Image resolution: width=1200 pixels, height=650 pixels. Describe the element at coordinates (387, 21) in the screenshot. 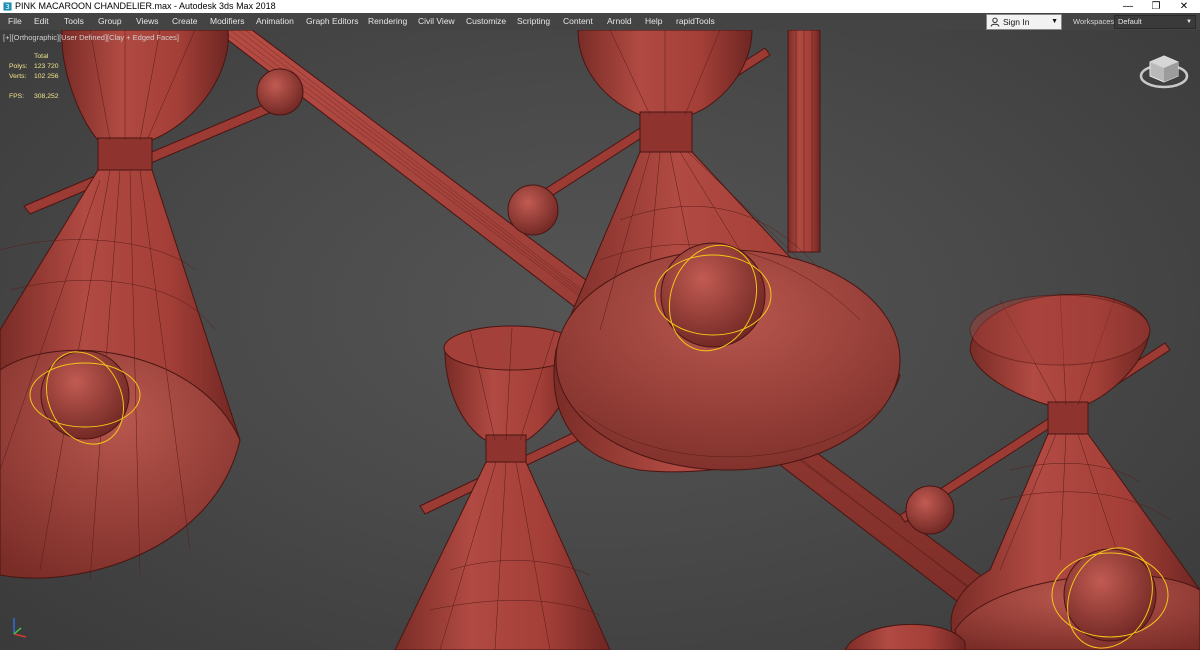

I see `menu-rendering: Rendering` at that location.